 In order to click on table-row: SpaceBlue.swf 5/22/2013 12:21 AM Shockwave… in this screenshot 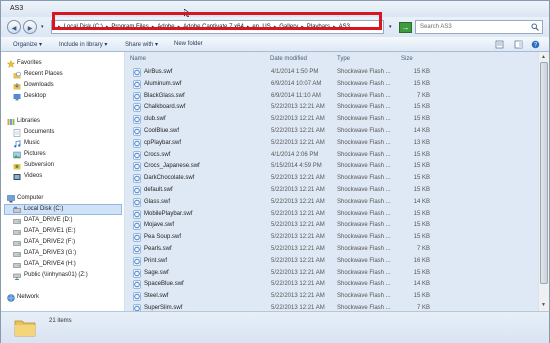, I will do `click(332, 284)`.